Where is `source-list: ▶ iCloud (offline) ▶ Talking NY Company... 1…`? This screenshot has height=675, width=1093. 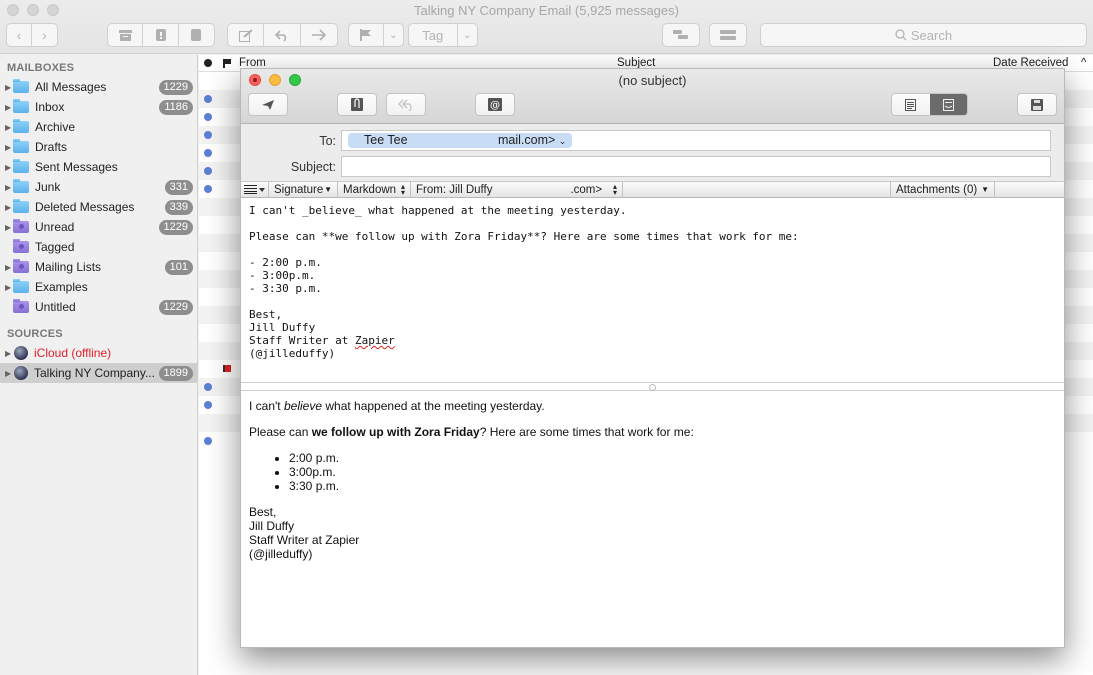
source-list: ▶ iCloud (offline) ▶ Talking NY Company... 1… is located at coordinates (98, 363).